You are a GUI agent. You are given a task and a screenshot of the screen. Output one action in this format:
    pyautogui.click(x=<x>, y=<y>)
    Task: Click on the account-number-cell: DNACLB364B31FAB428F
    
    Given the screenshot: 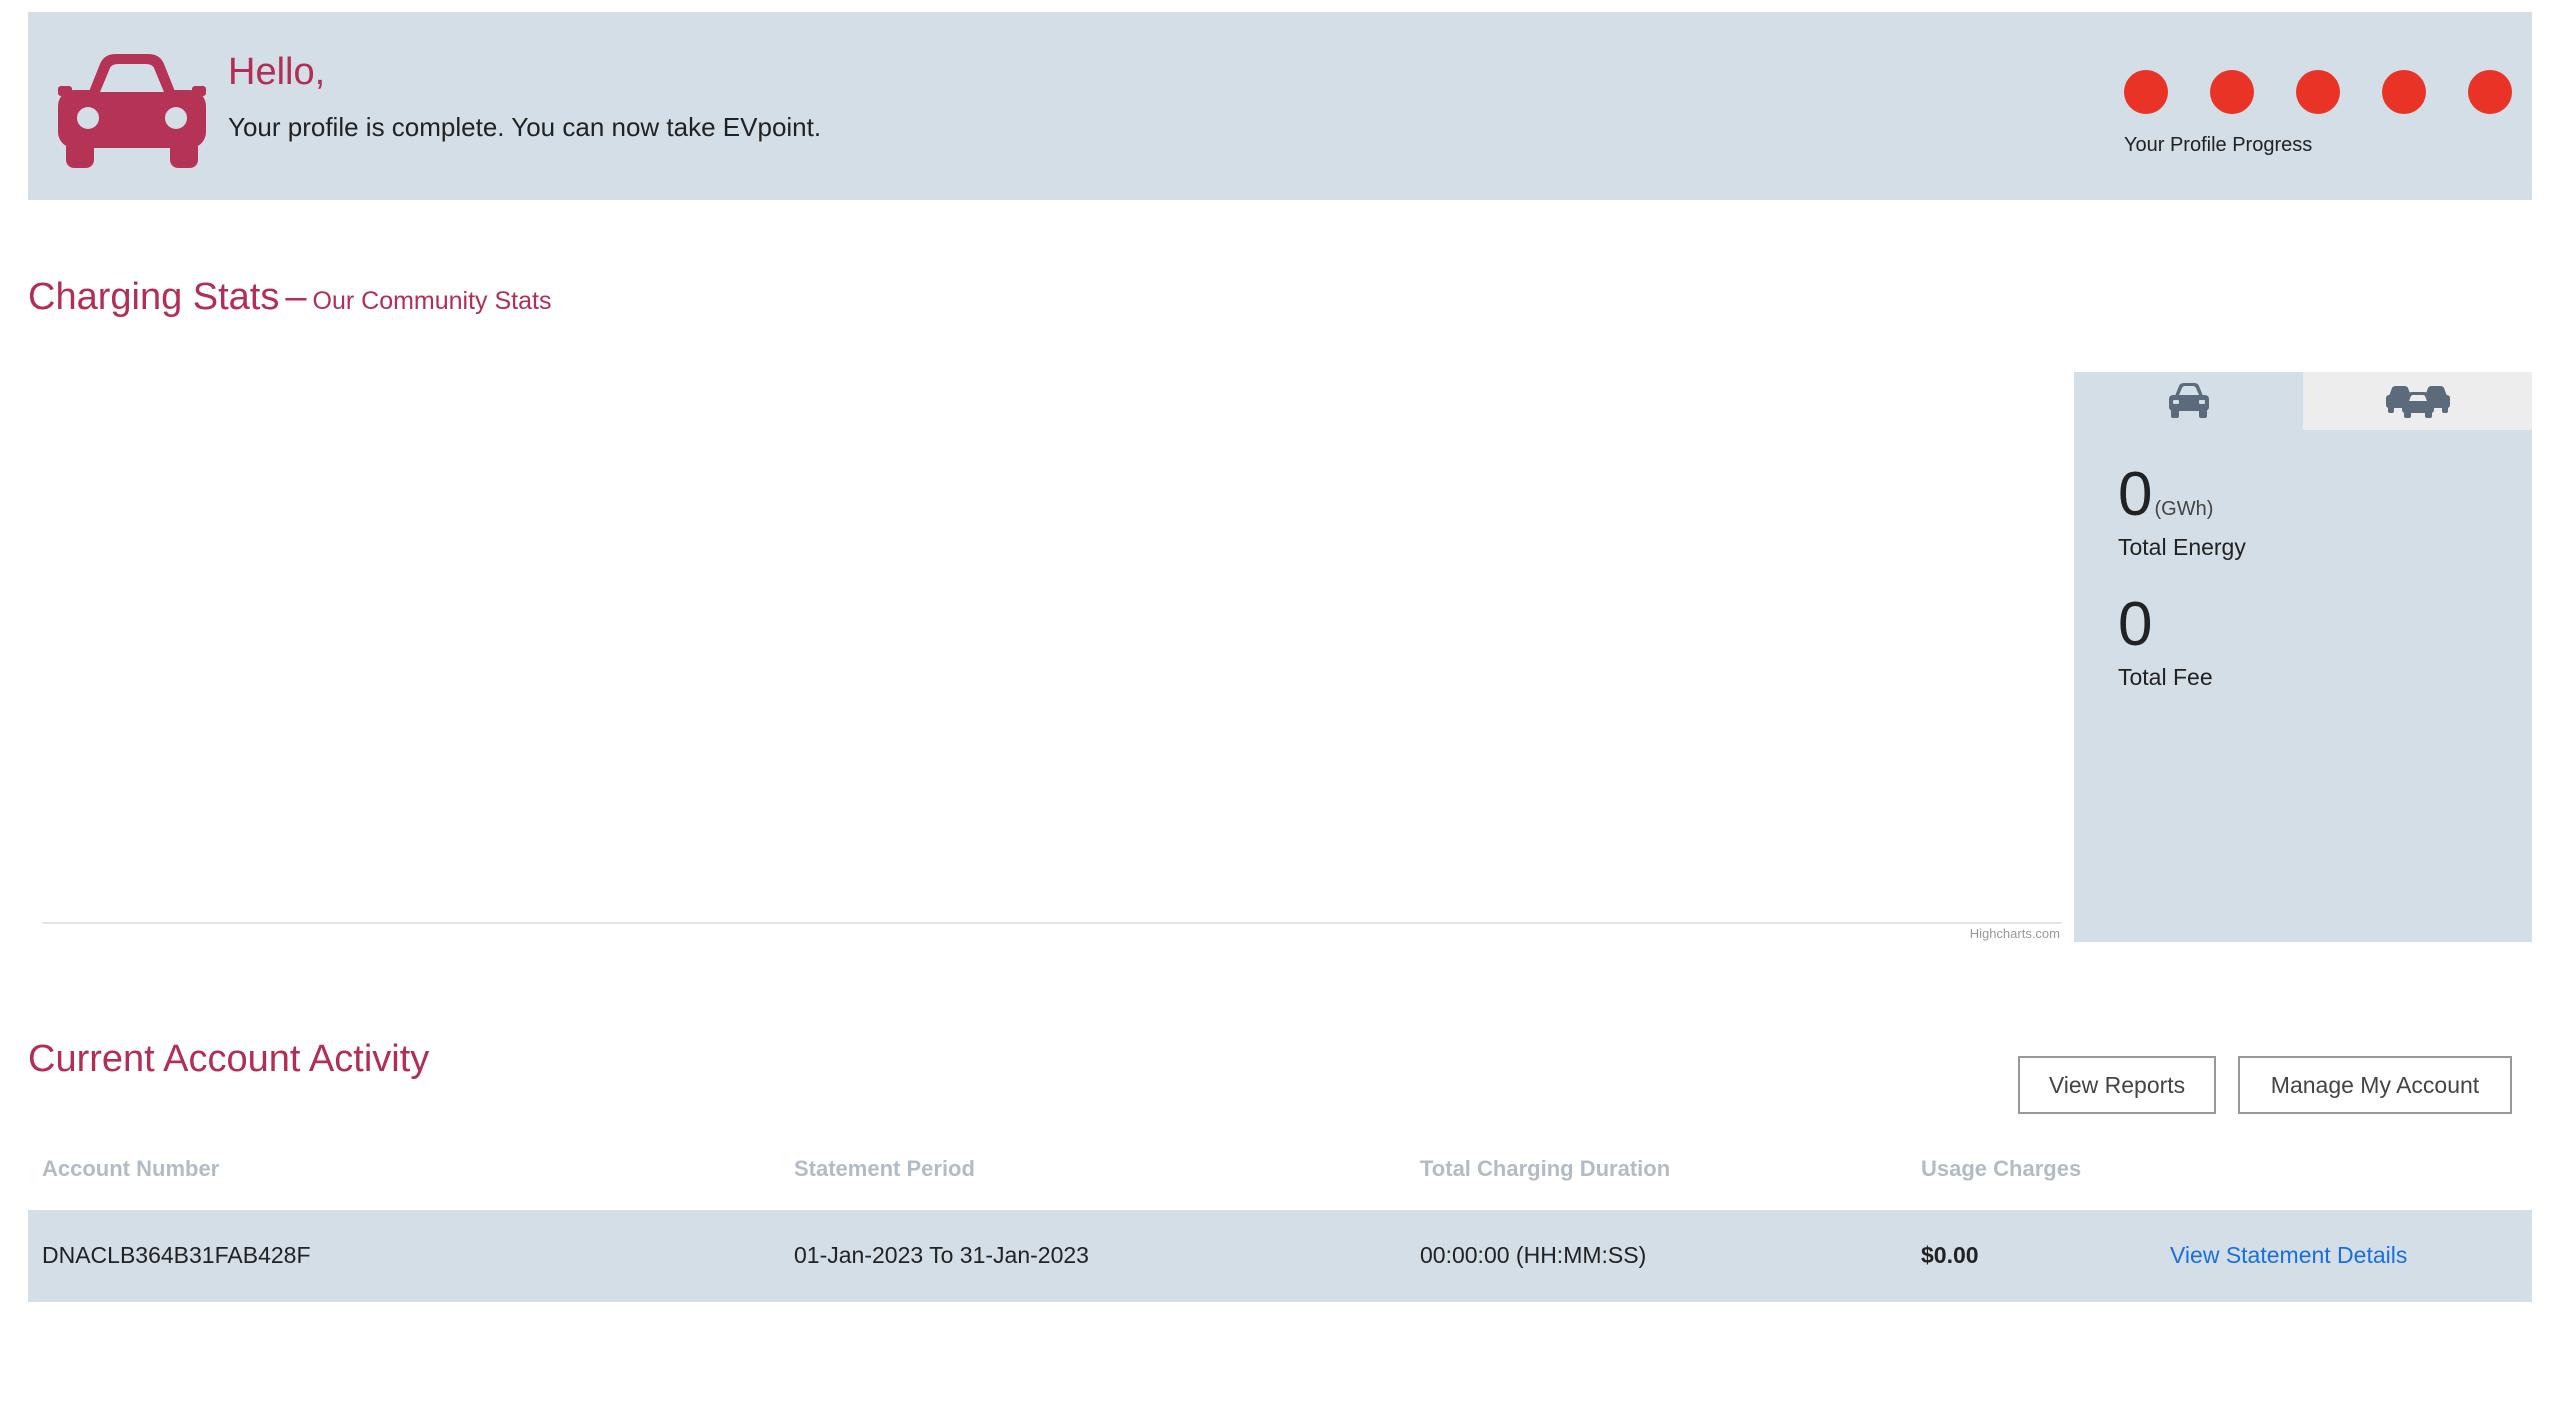 What is the action you would take?
    pyautogui.click(x=176, y=1255)
    